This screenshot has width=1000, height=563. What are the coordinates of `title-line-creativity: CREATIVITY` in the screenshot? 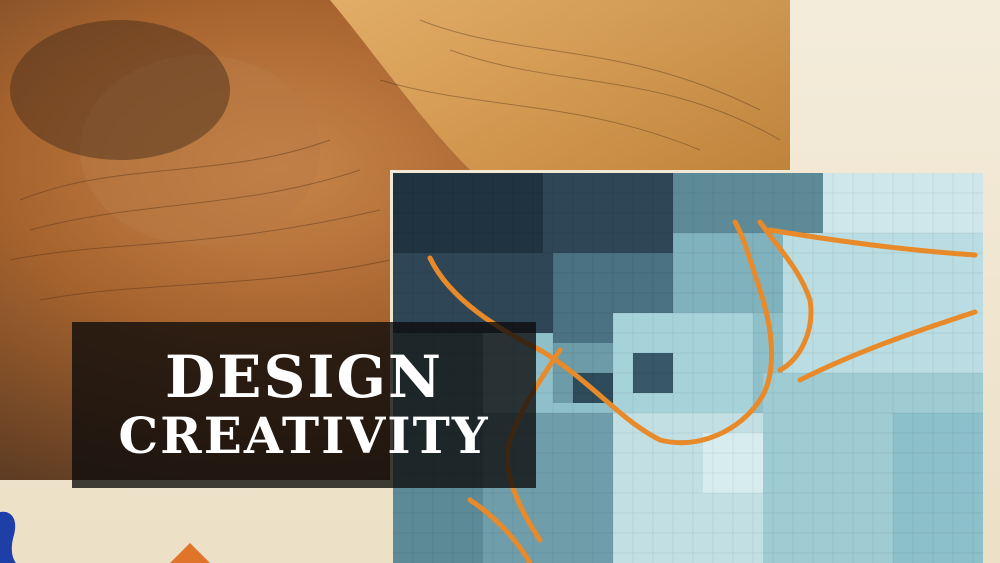 It's located at (304, 436).